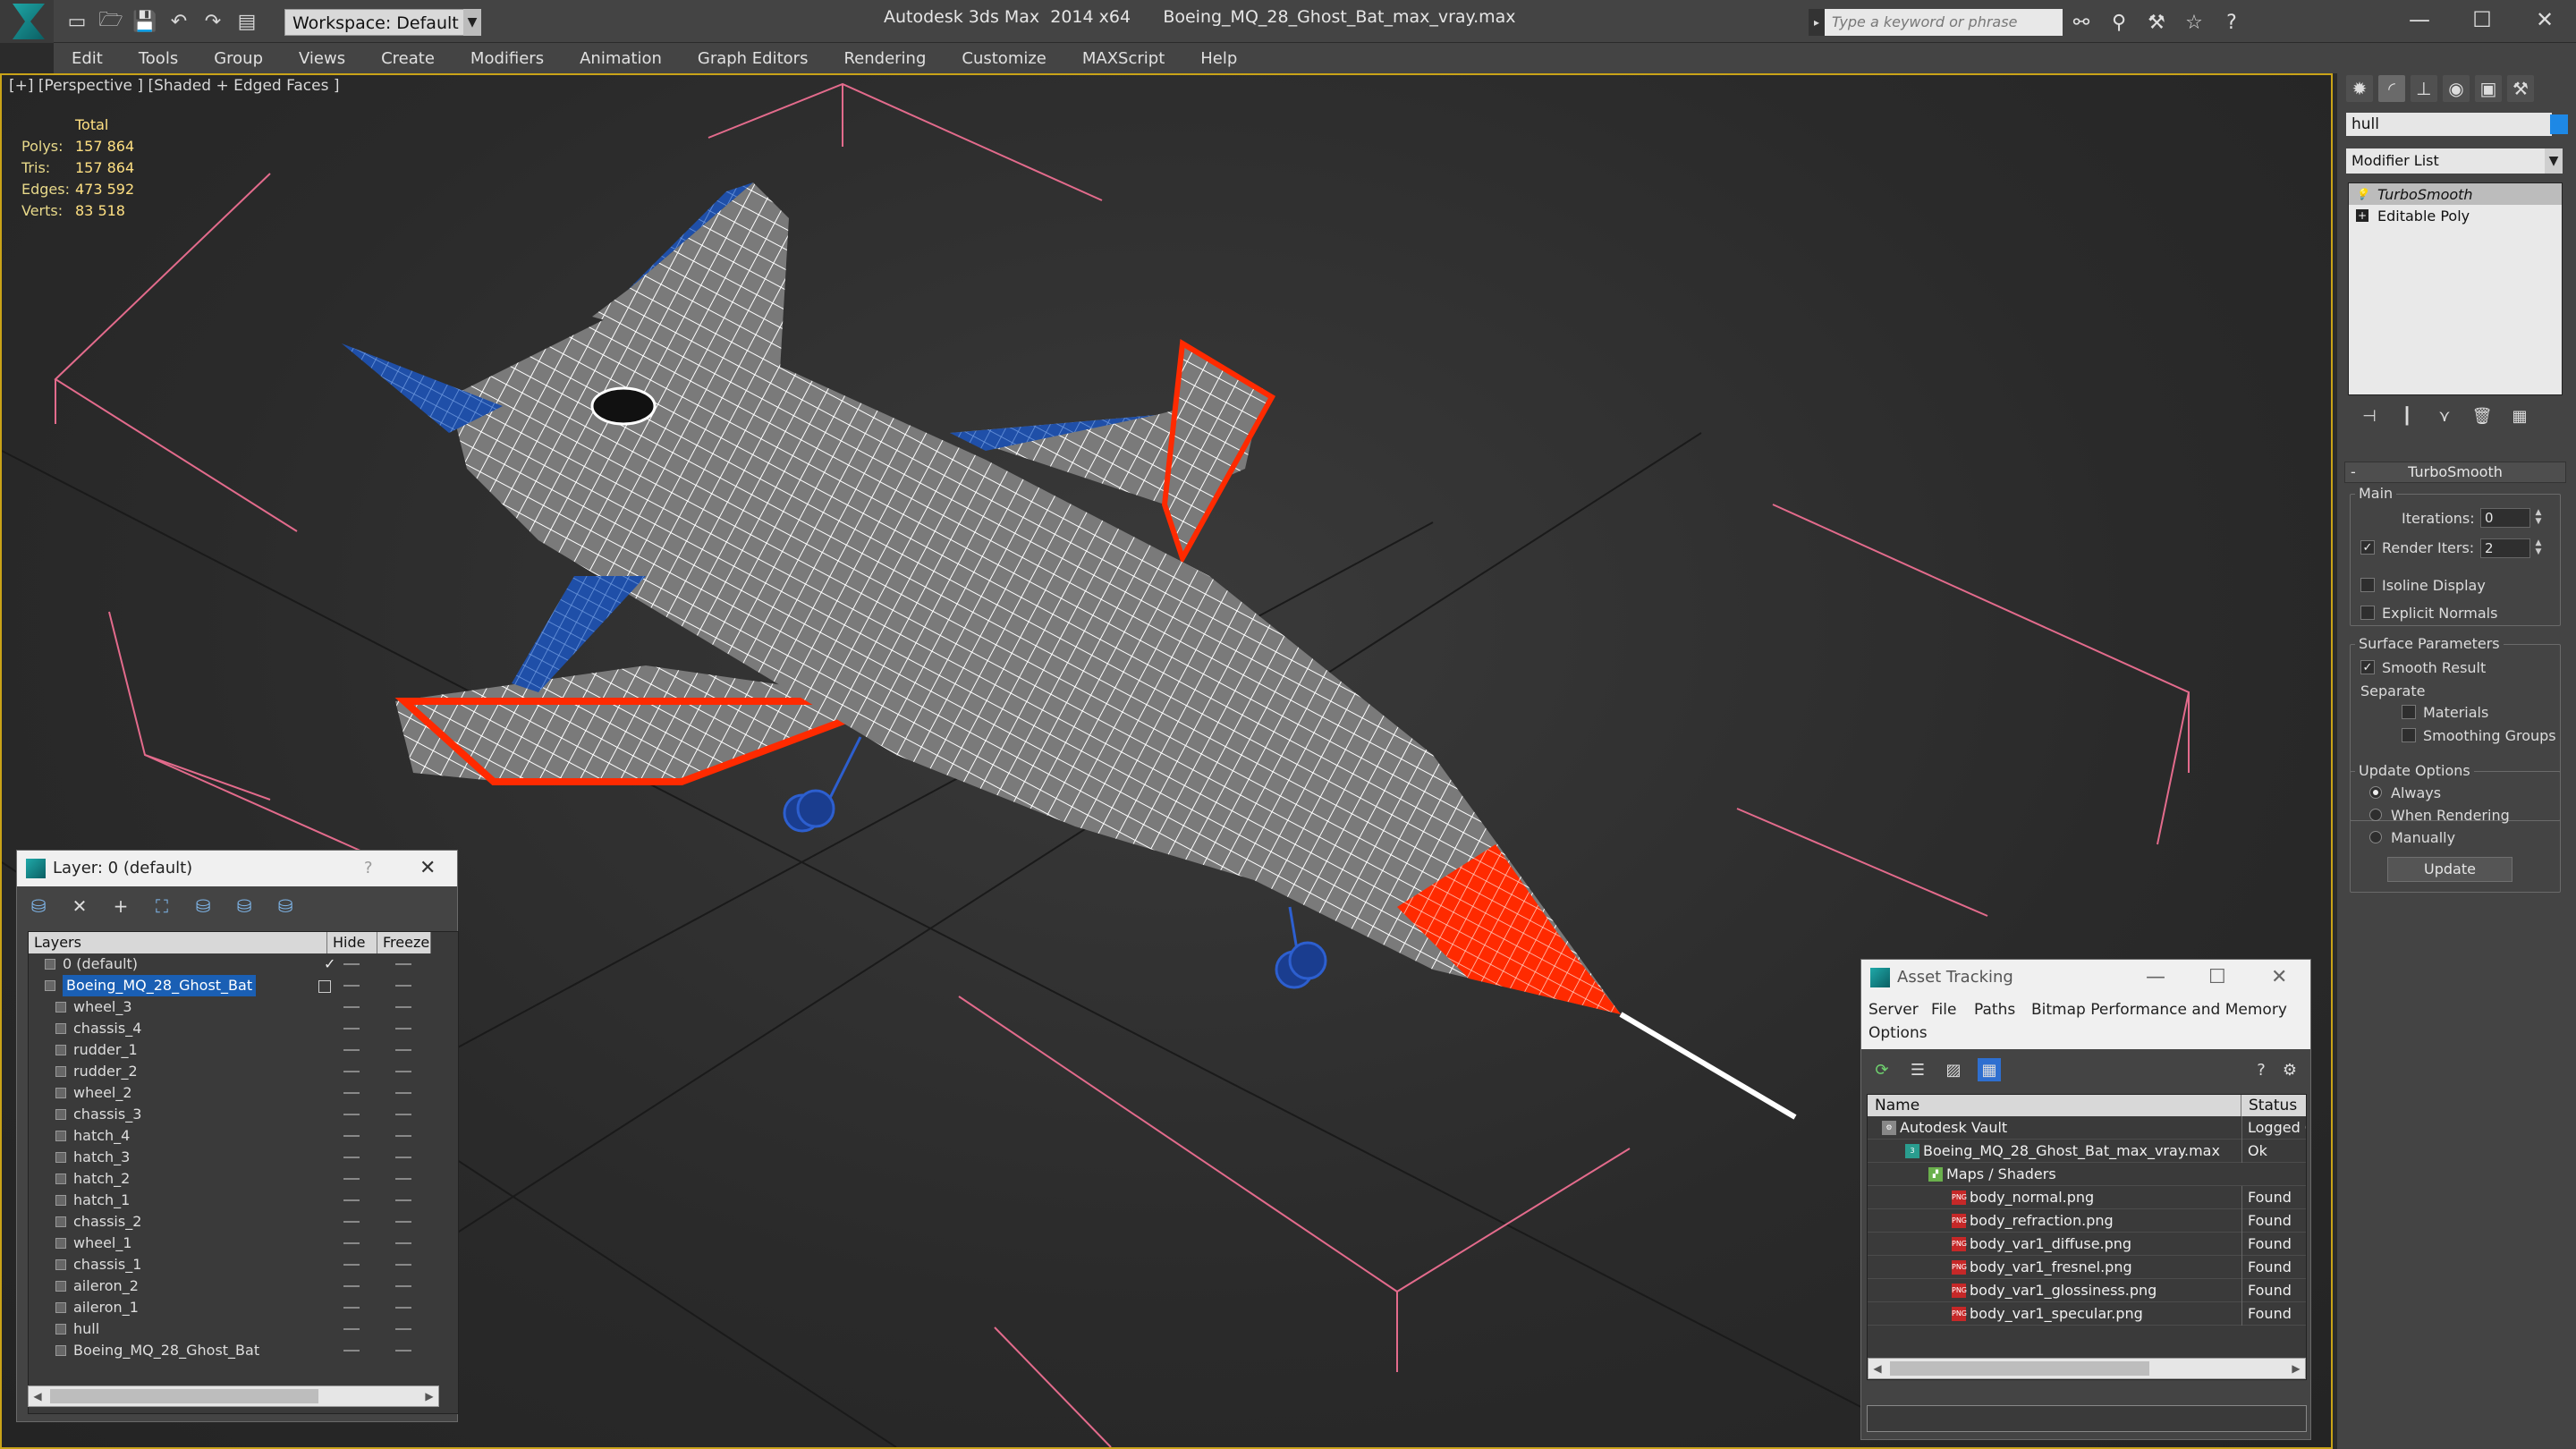  Describe the element at coordinates (110, 21) in the screenshot. I see `open-file-icon: 🗁` at that location.